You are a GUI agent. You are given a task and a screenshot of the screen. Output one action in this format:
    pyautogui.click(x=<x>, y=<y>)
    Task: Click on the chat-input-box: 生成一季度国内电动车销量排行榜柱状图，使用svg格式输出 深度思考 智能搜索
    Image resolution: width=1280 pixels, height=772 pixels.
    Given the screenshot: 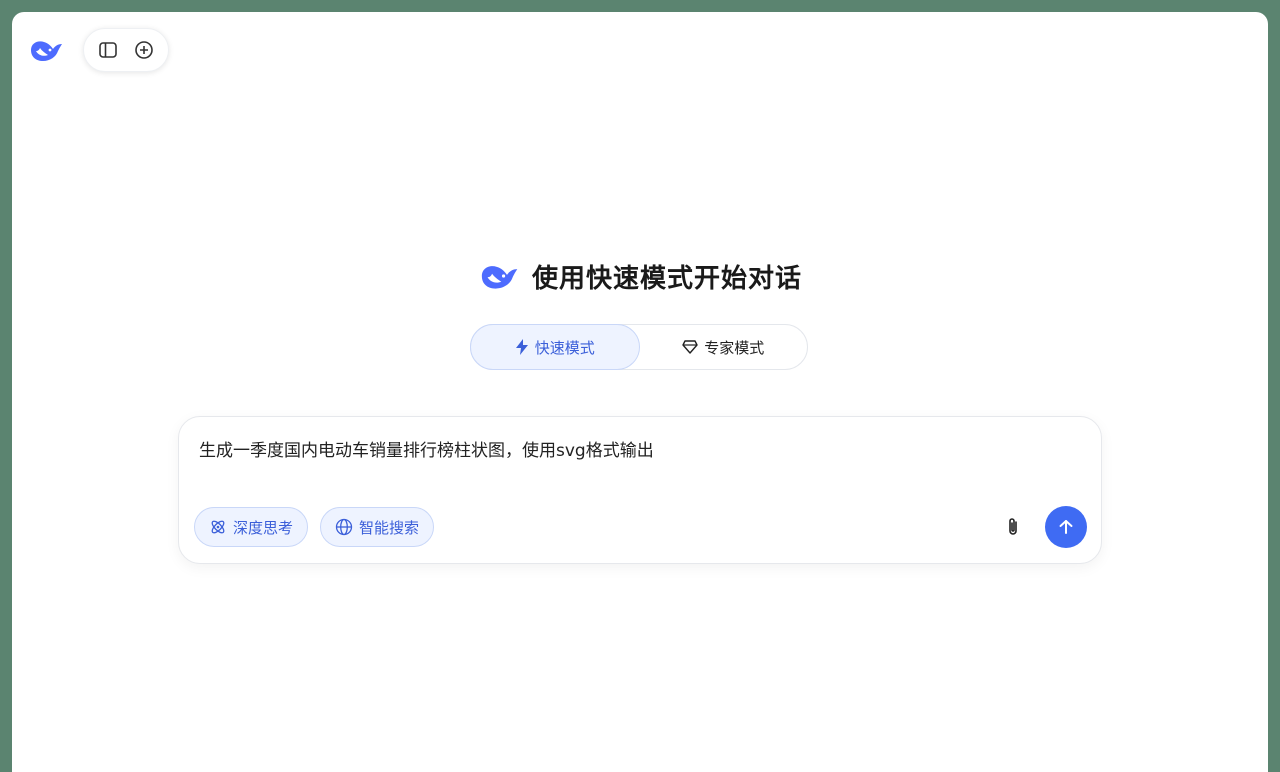 What is the action you would take?
    pyautogui.click(x=640, y=490)
    